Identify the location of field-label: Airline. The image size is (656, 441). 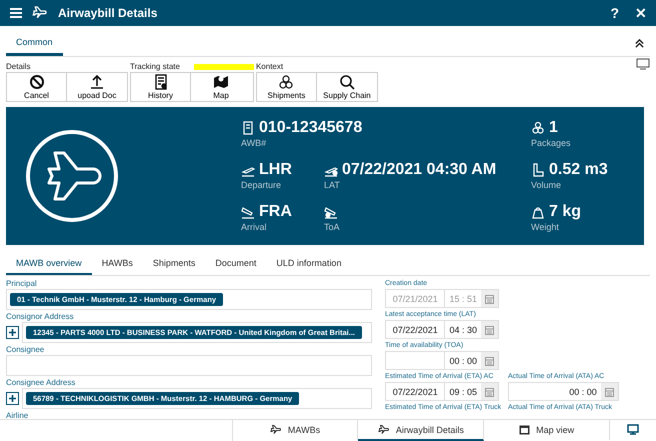
(18, 415).